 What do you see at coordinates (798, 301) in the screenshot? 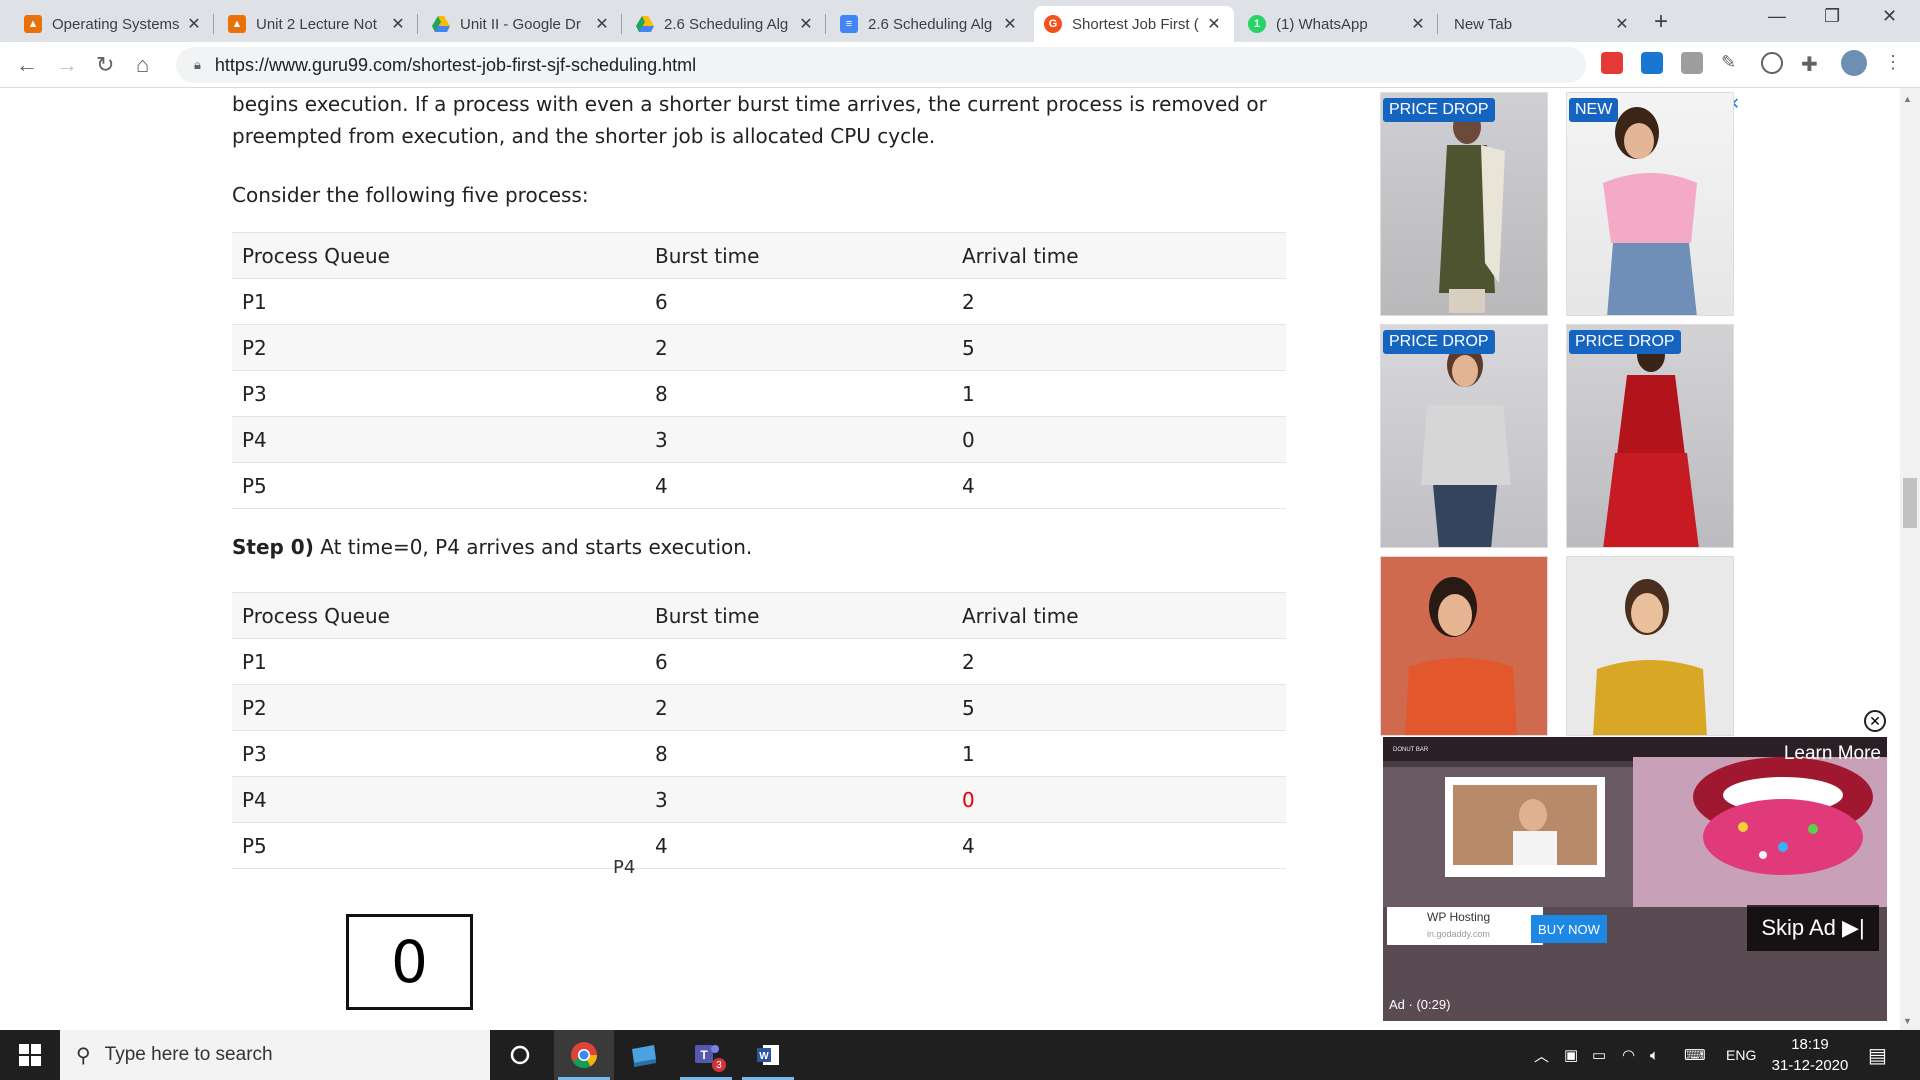
I see `cell-burst: 6` at bounding box center [798, 301].